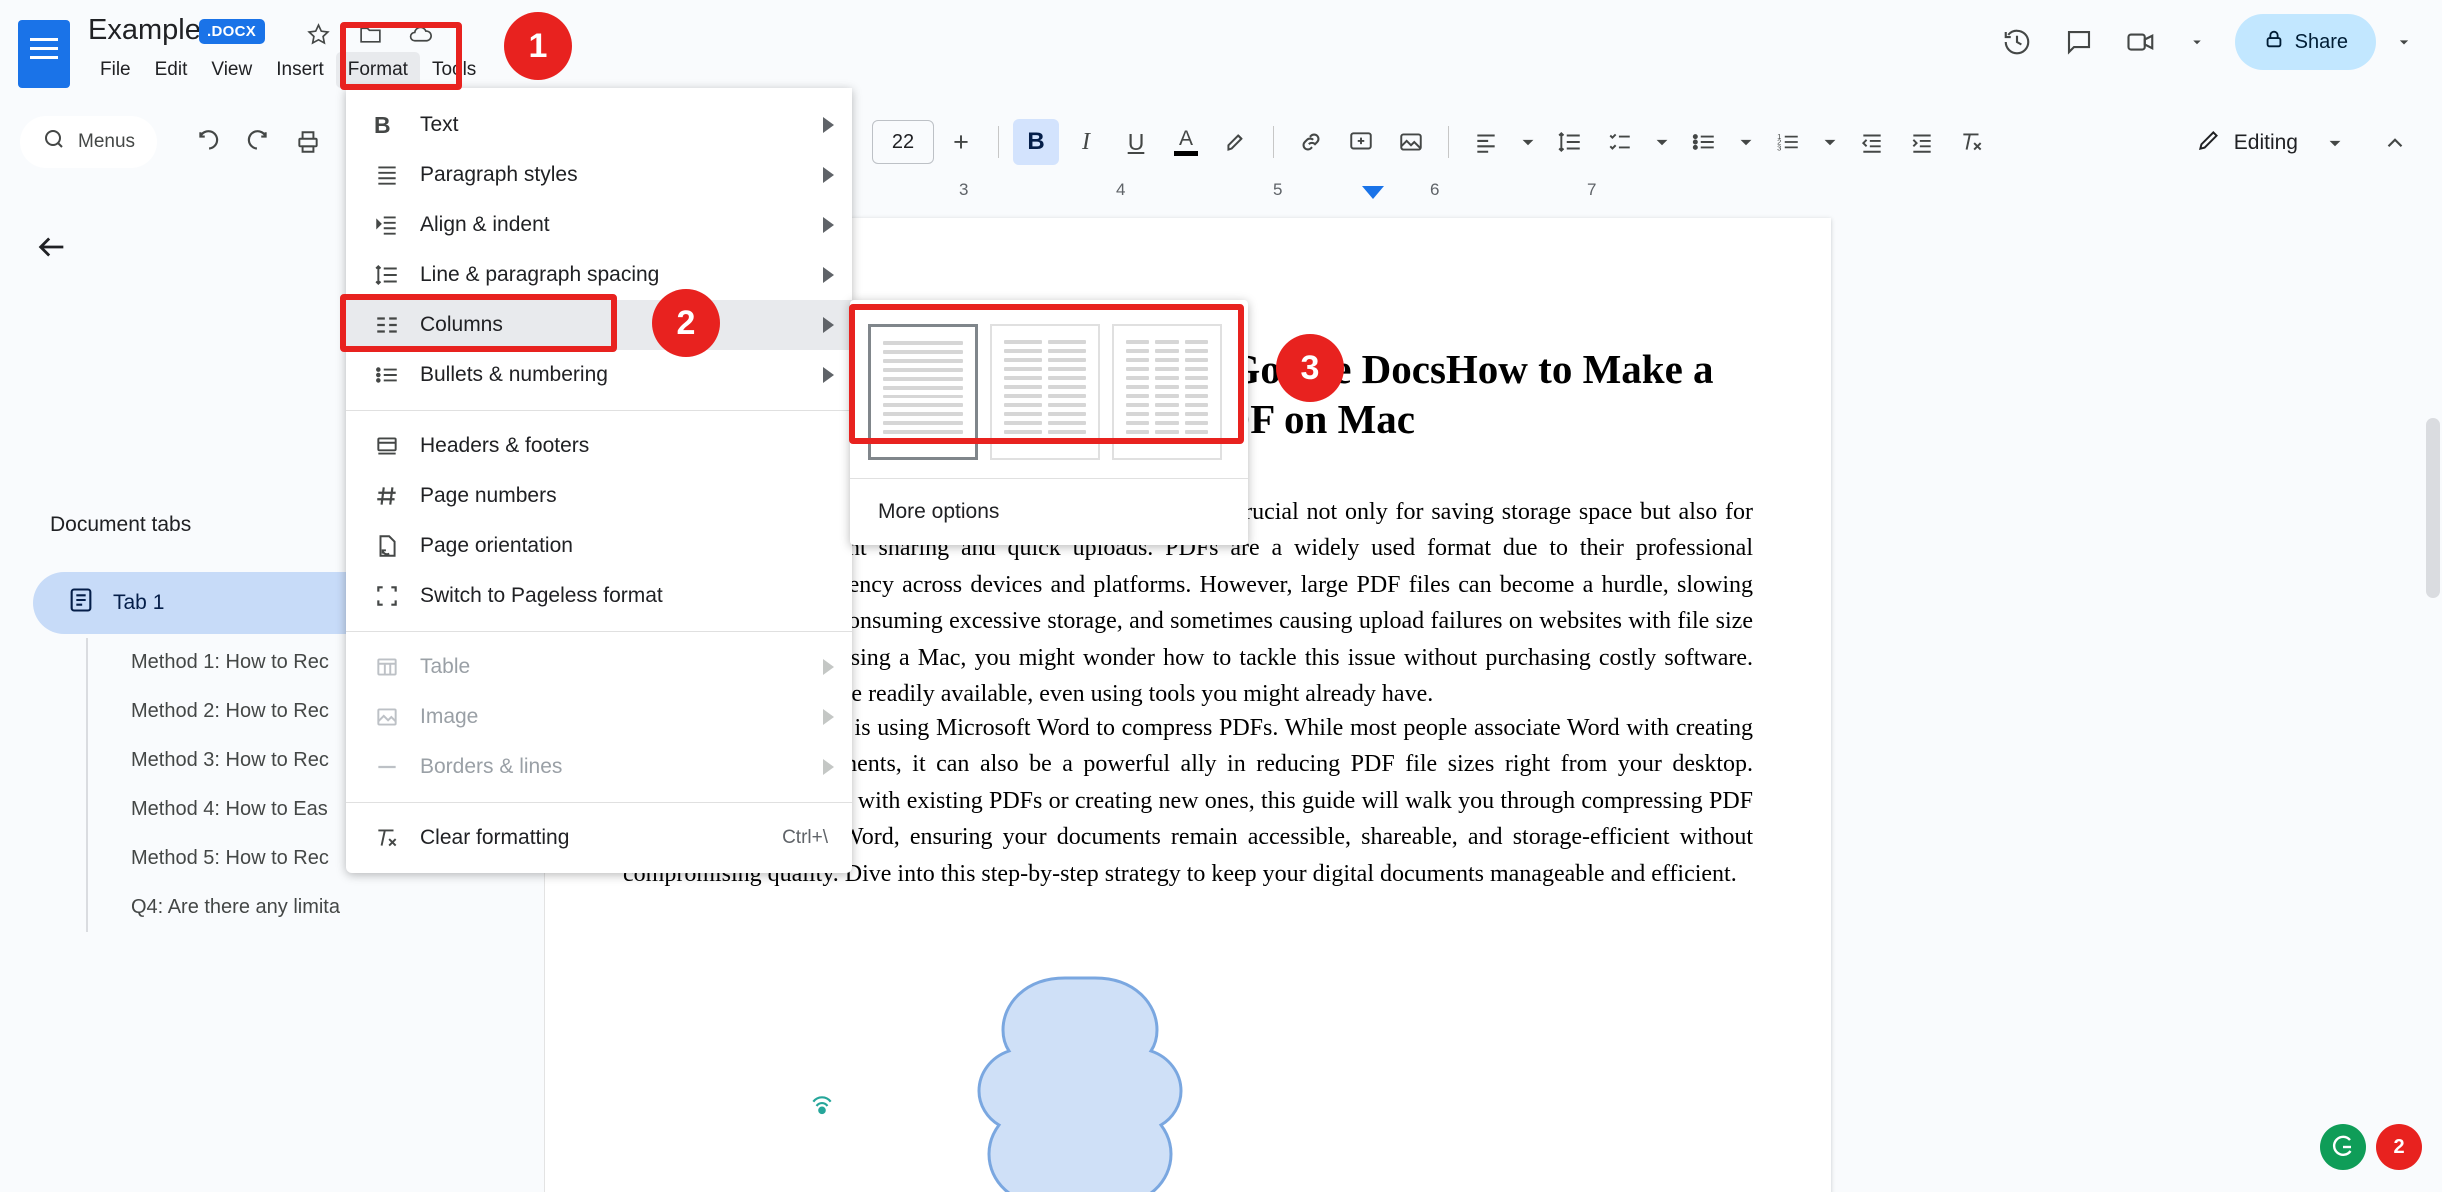  Describe the element at coordinates (1528, 142) in the screenshot. I see `align-chevron-down-icon` at that location.